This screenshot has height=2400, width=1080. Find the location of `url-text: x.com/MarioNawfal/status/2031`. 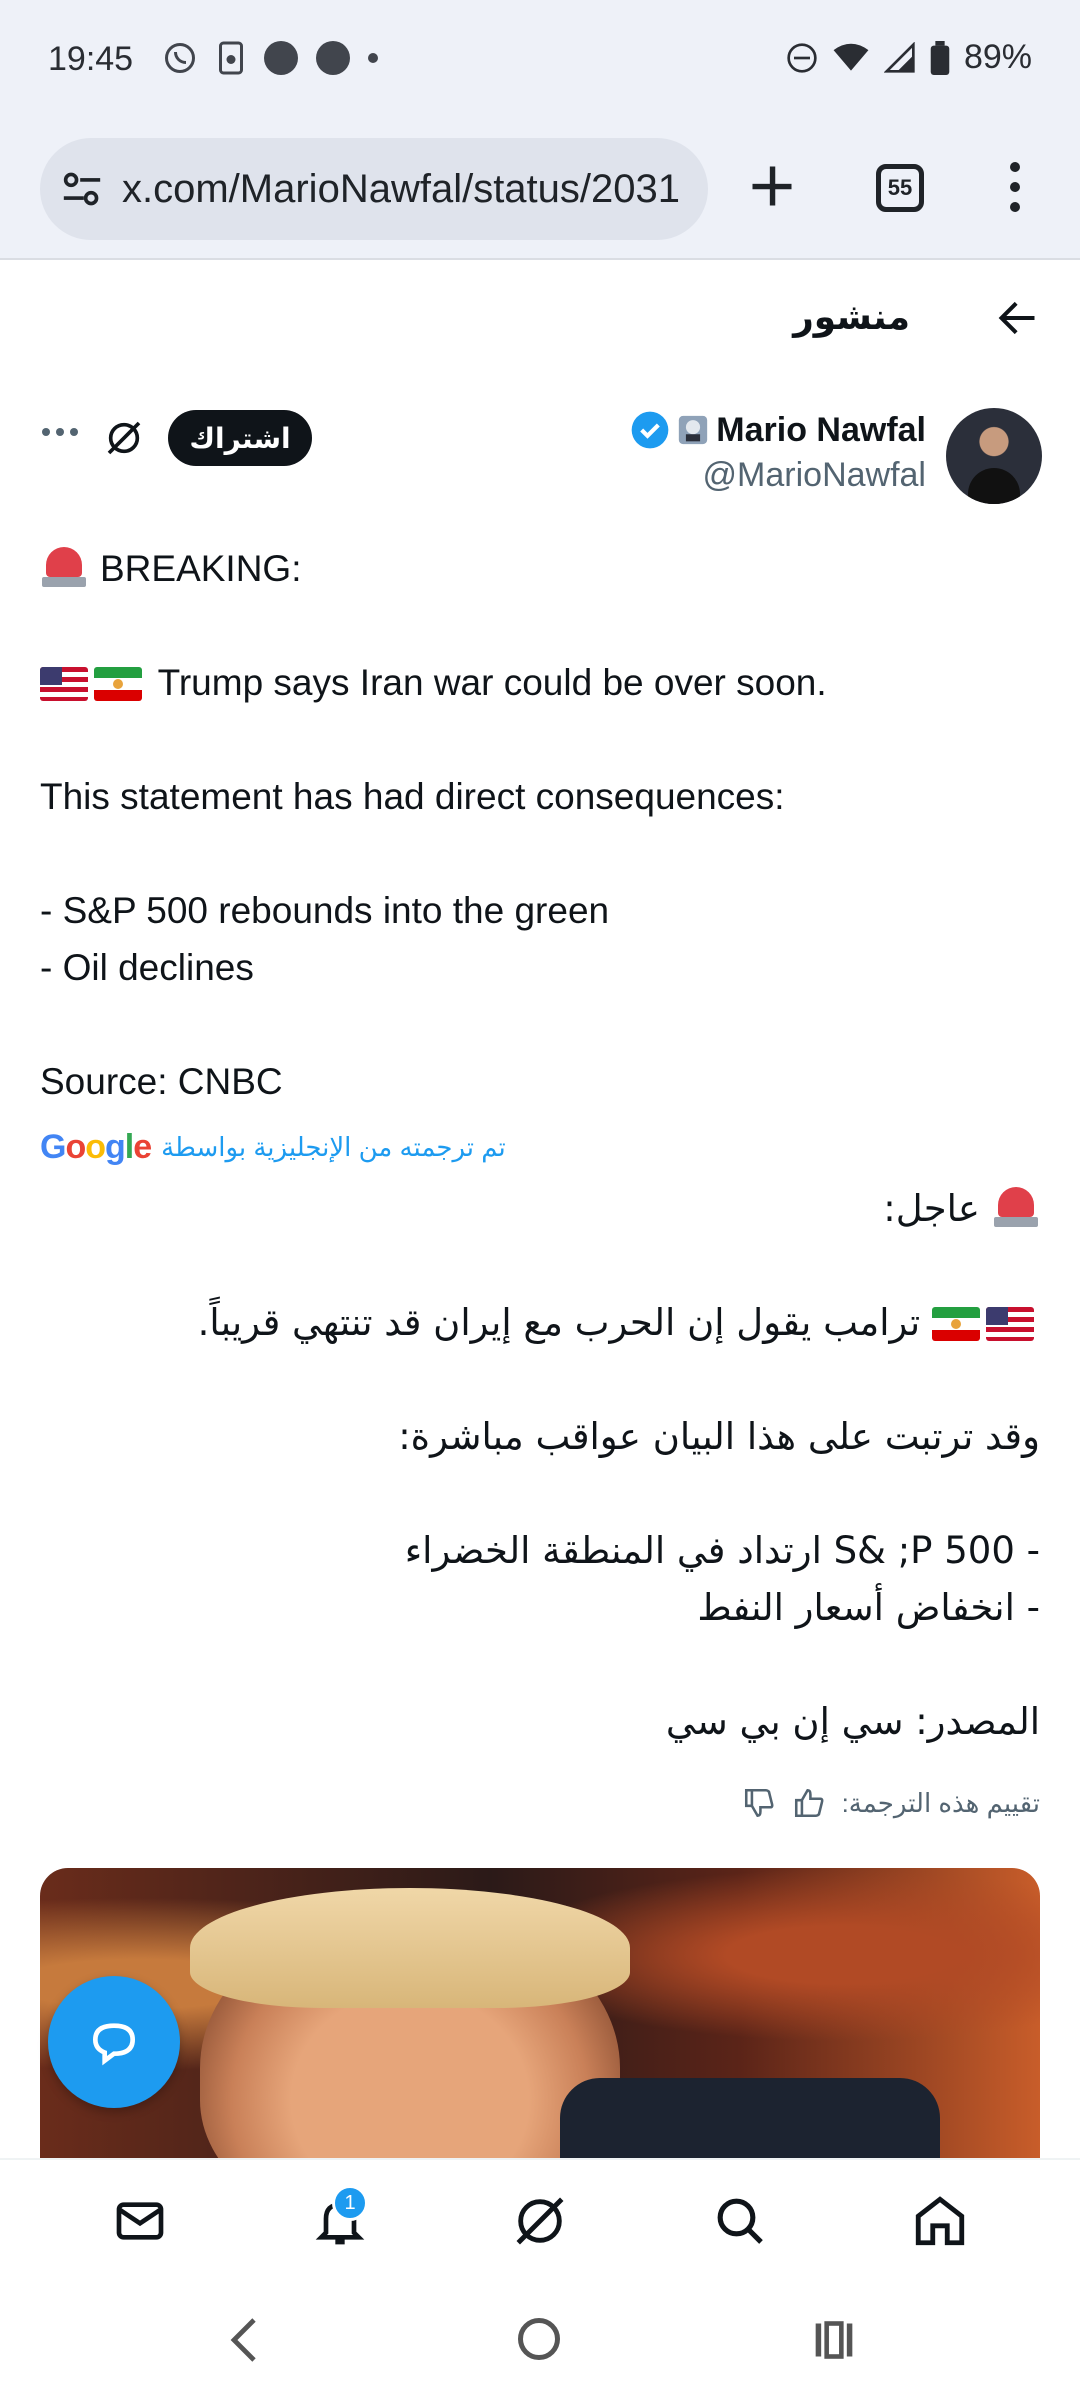

url-text: x.com/MarioNawfal/status/2031 is located at coordinates (401, 189).